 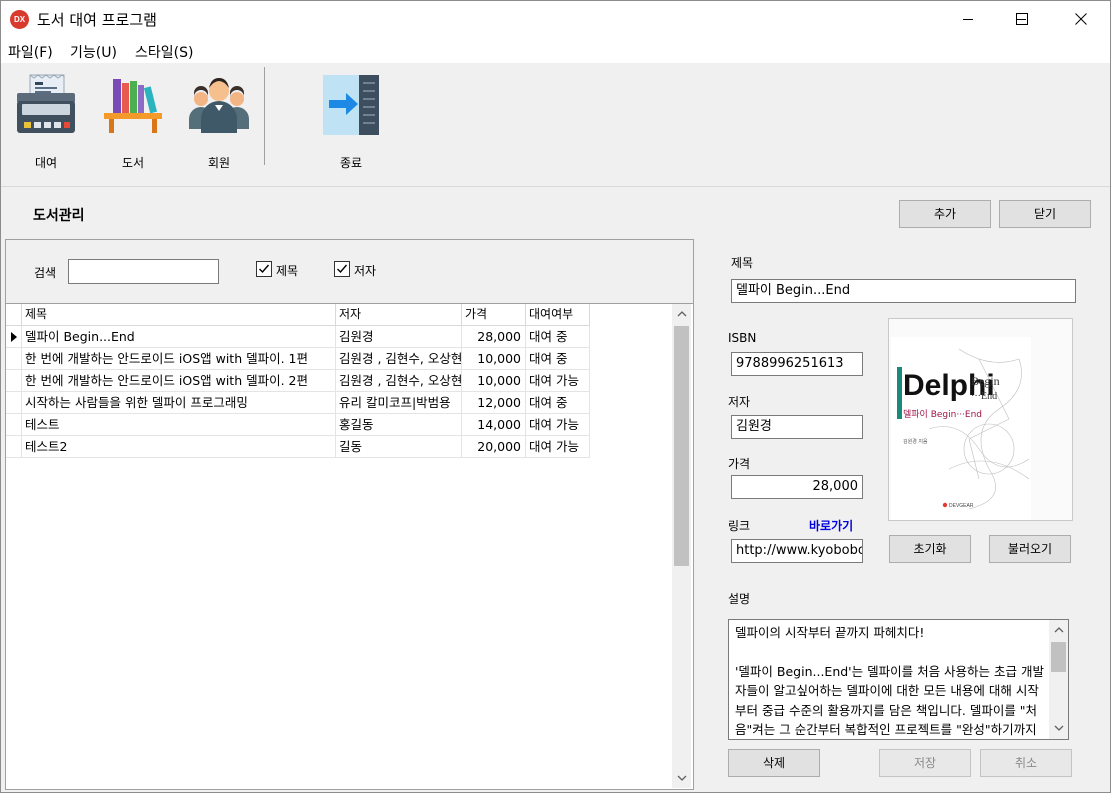 What do you see at coordinates (831, 525) in the screenshot?
I see `open-link: 바로가기` at bounding box center [831, 525].